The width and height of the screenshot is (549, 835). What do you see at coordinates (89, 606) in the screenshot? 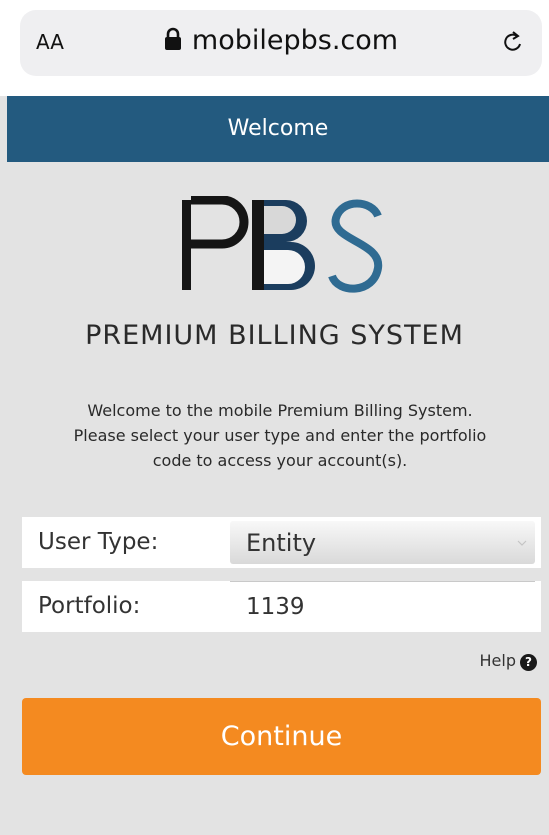
I see `portfolio-label: Portfolio:` at bounding box center [89, 606].